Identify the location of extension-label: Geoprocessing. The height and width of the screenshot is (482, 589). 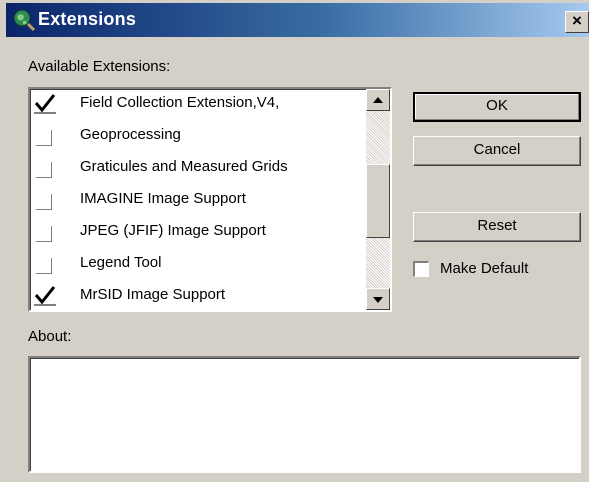
(130, 134).